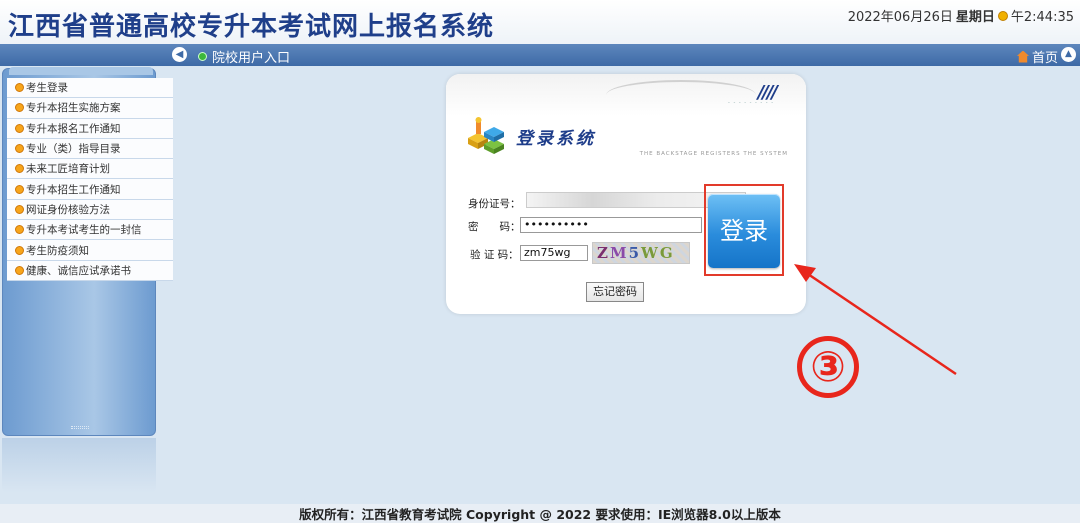  Describe the element at coordinates (57, 250) in the screenshot. I see `sidebar-item-label: 考生防疫须知` at that location.